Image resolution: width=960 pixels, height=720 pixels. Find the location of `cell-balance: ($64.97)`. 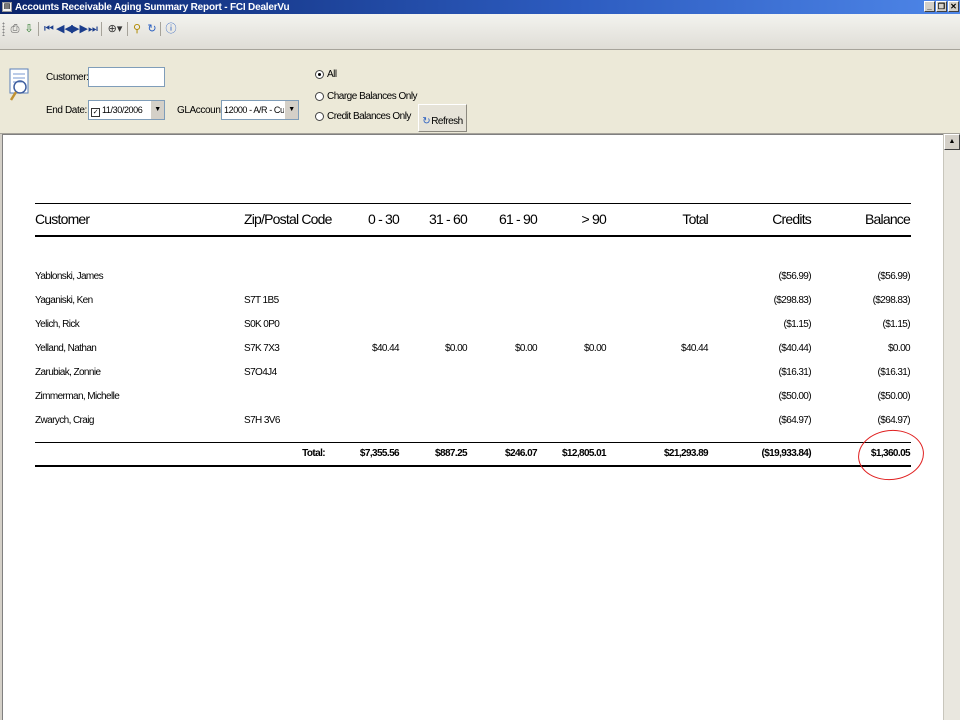

cell-balance: ($64.97) is located at coordinates (894, 420).